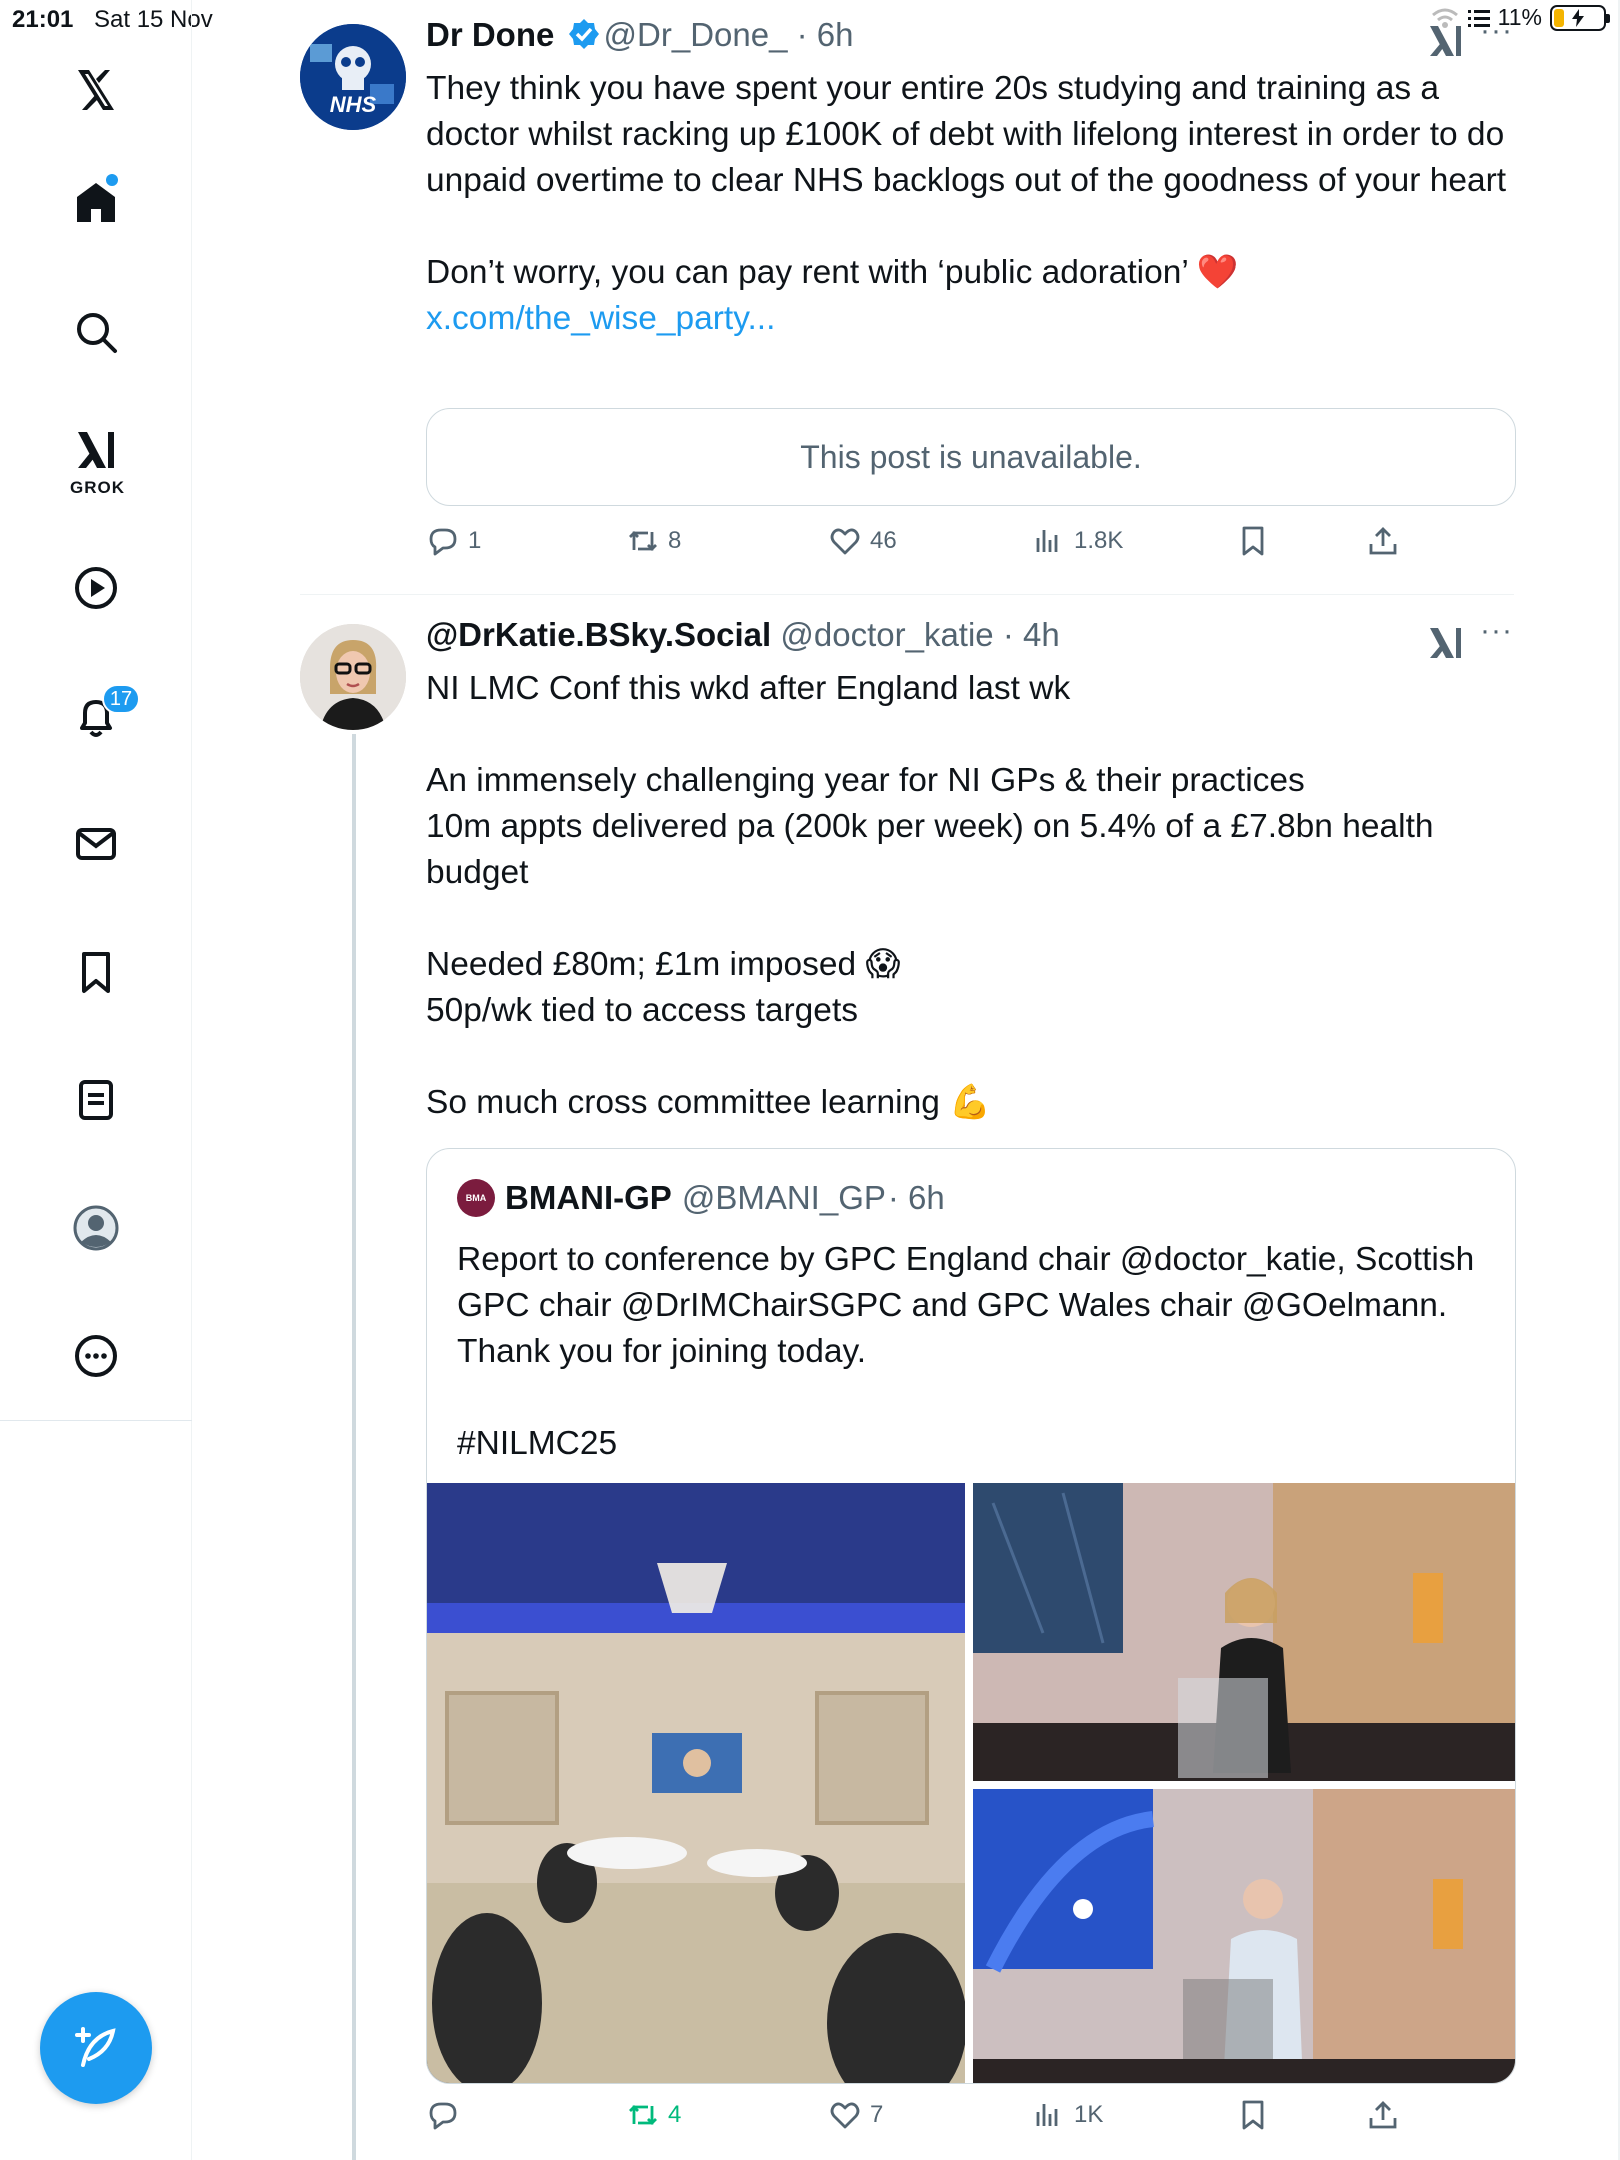 Image resolution: width=1620 pixels, height=2160 pixels. Describe the element at coordinates (490, 34) in the screenshot. I see `author-name: Dr Done` at that location.